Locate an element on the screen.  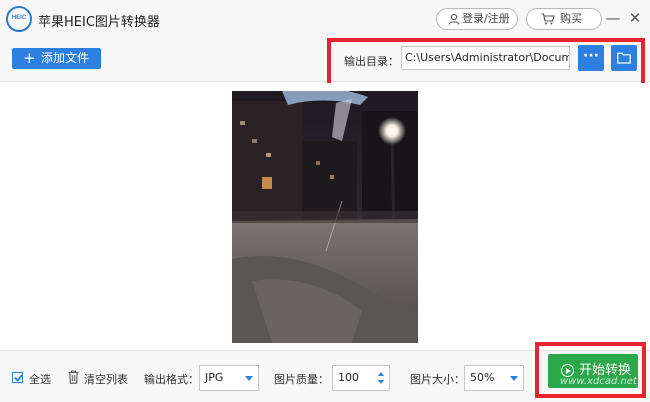
app-logo-text: HEIC is located at coordinates (19, 18).